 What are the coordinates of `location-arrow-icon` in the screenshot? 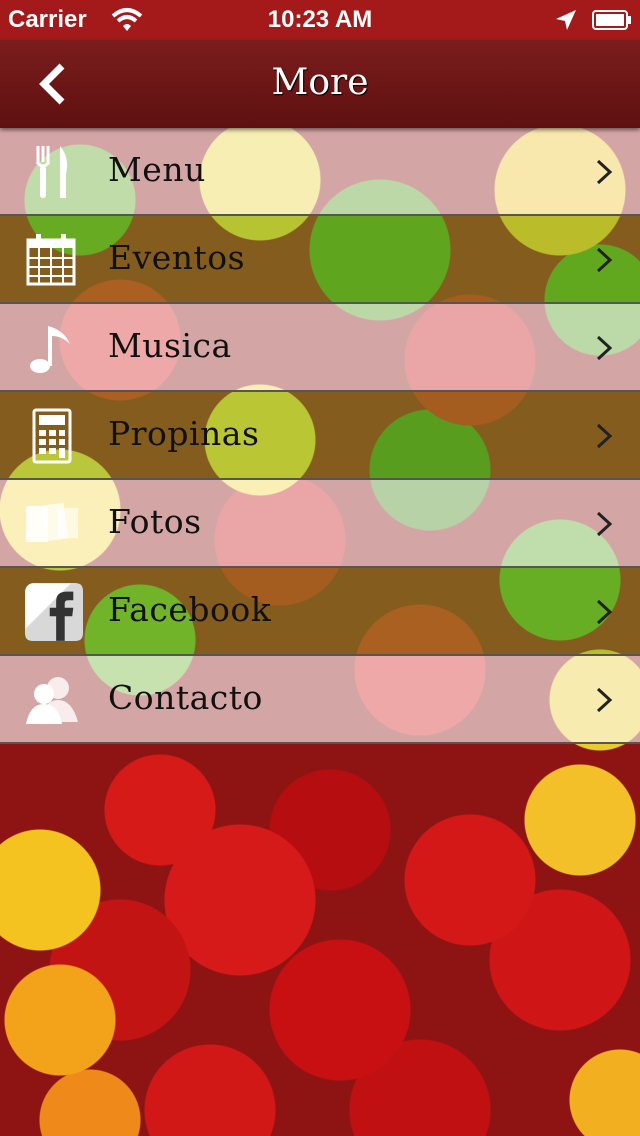 It's located at (566, 20).